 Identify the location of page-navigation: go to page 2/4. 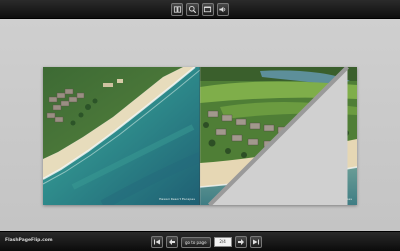
(206, 242).